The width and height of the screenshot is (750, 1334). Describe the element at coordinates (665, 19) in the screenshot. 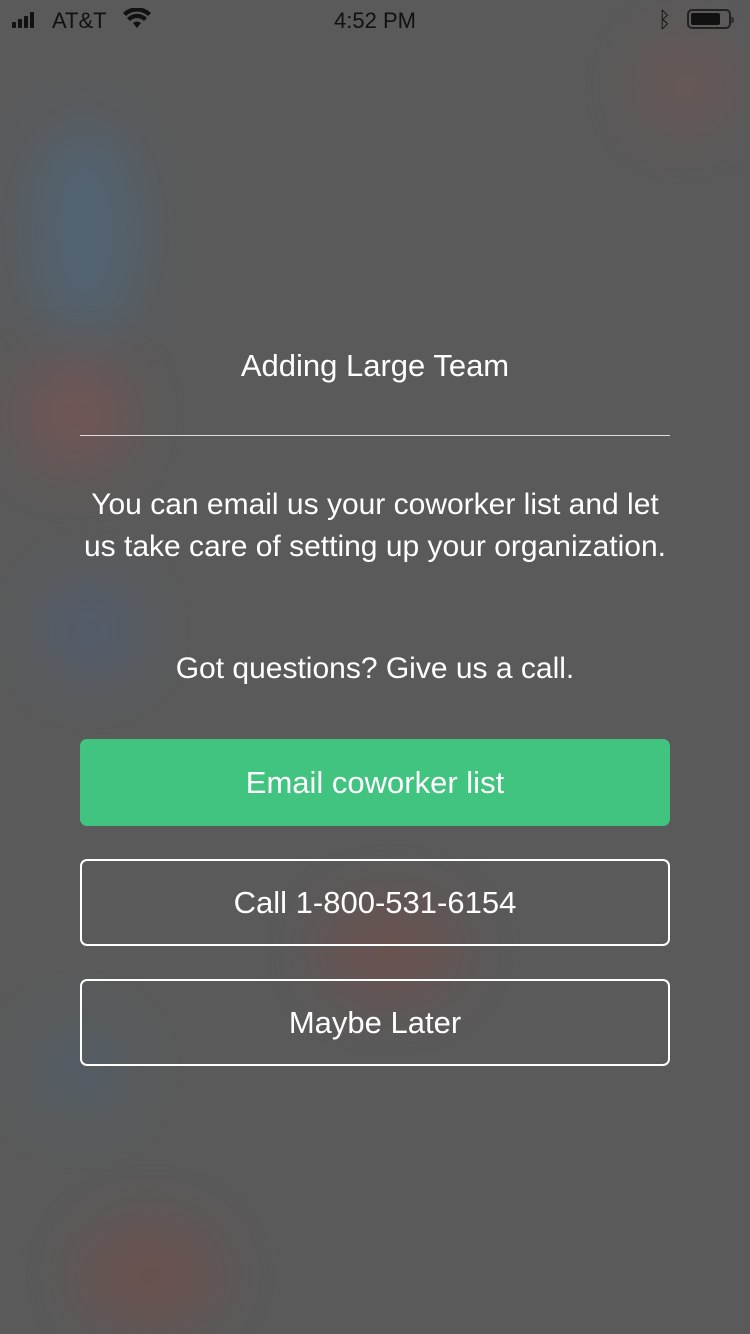

I see `bluetooth-icon: ᛒ` at that location.